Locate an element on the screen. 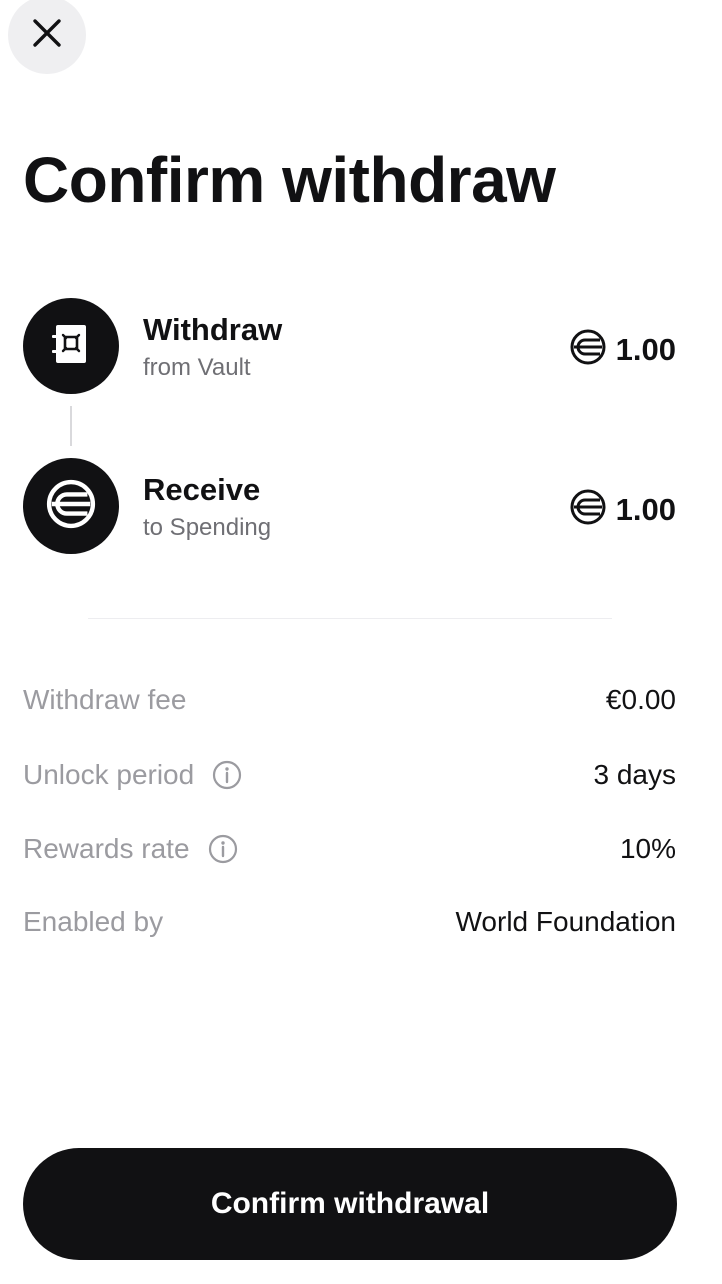 This screenshot has height=1284, width=722. step-connector is located at coordinates (71, 426).